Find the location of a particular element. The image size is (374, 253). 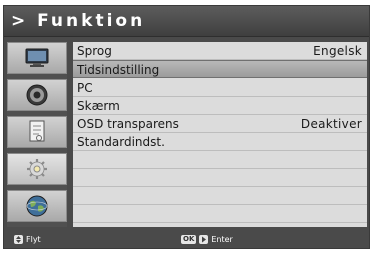

title-bar: > Funktion is located at coordinates (186, 21).